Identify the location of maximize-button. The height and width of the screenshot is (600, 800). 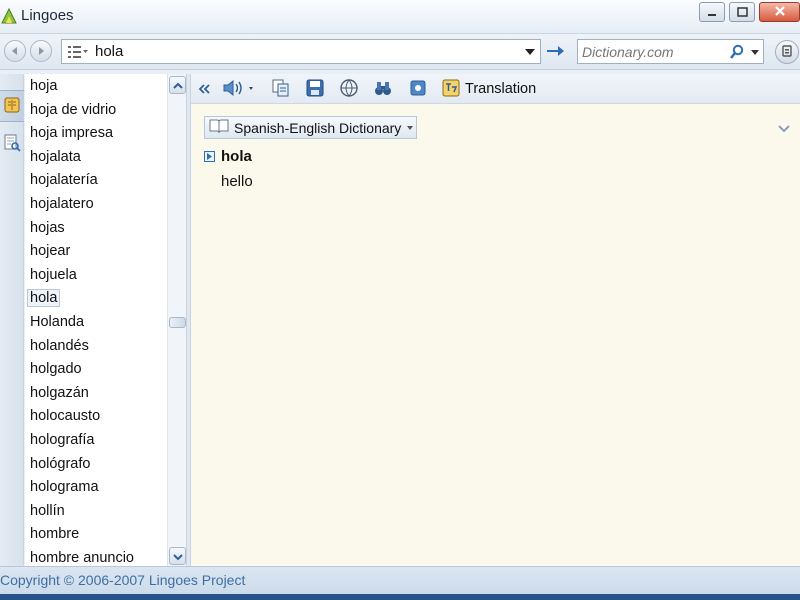
(742, 12).